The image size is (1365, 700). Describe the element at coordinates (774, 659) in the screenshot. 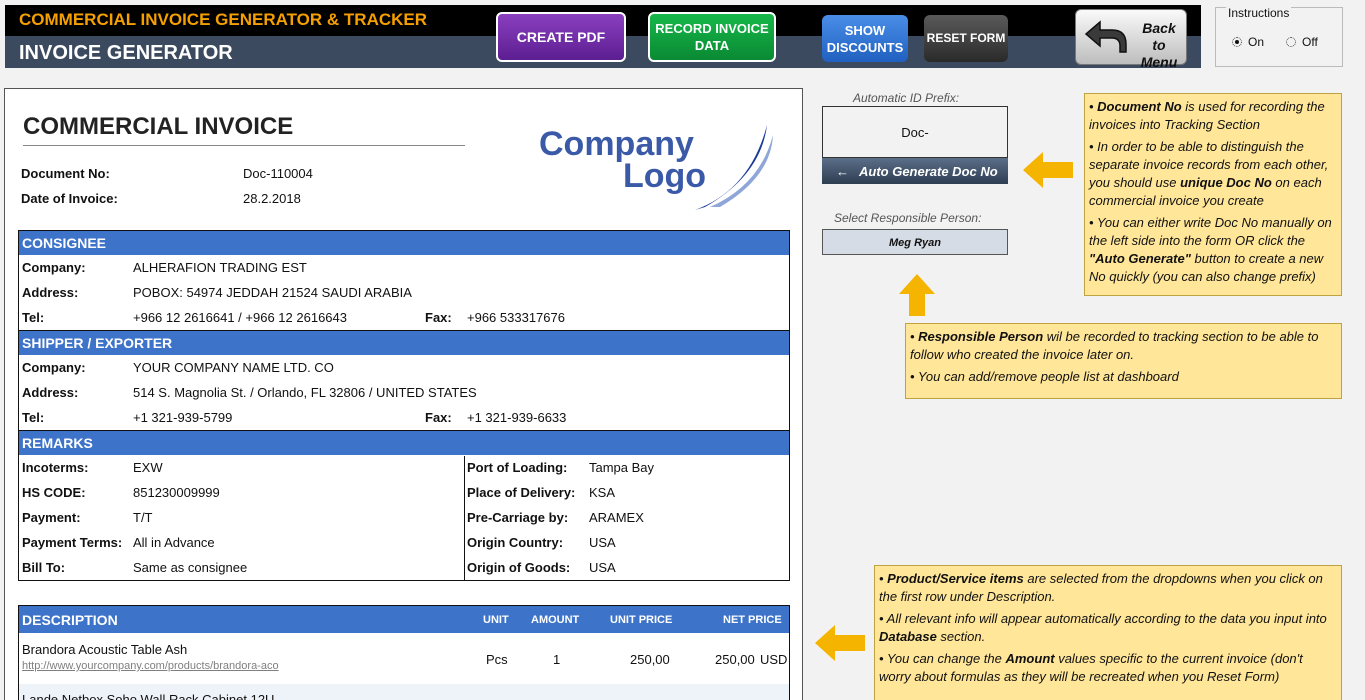

I see `item-currency: USD` at that location.